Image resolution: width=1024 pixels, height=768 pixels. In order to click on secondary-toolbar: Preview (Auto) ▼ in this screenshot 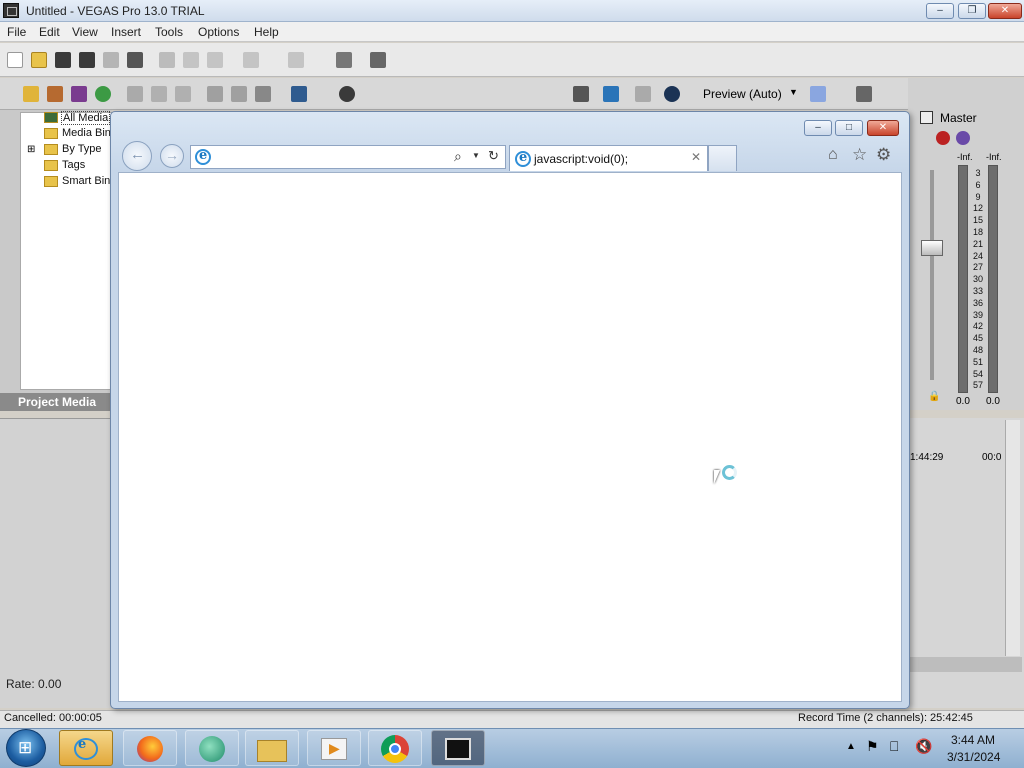, I will do `click(512, 94)`.